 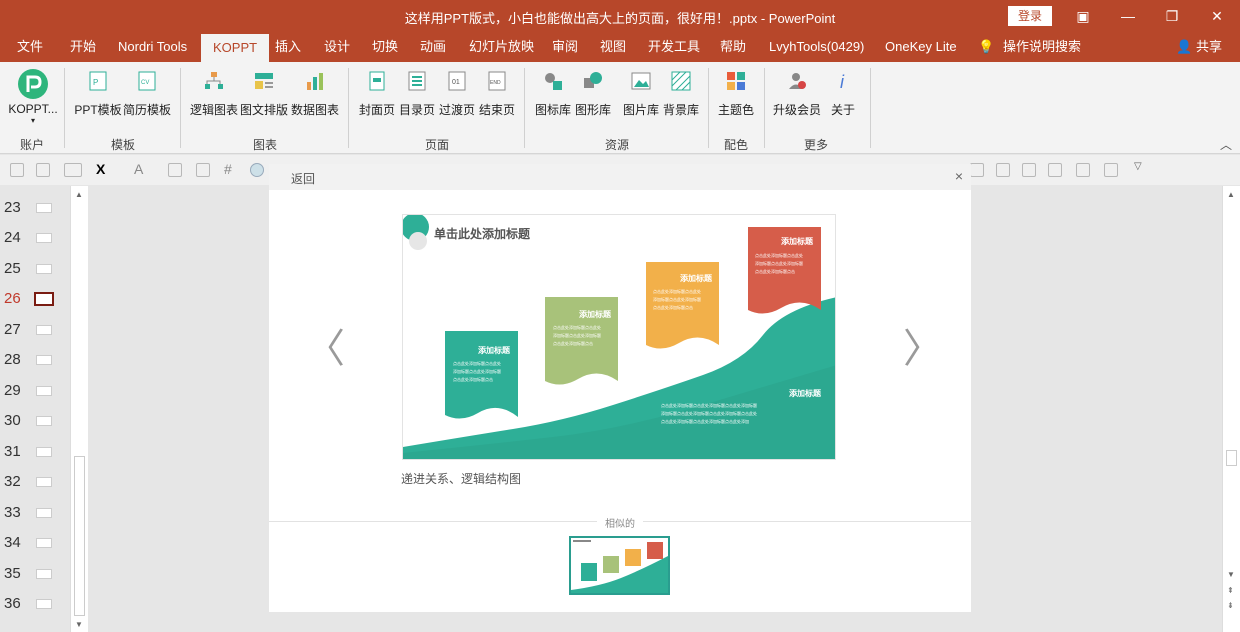 I want to click on data-chart-button: 数据图表, so click(x=315, y=93).